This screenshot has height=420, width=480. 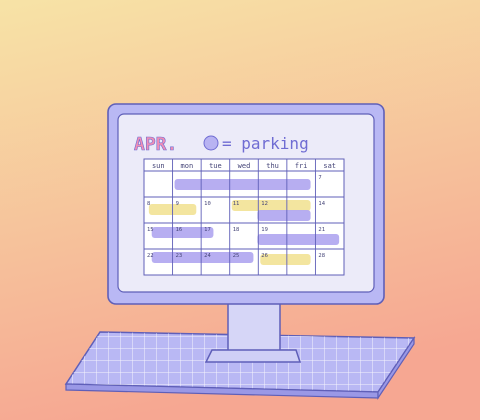 What do you see at coordinates (319, 178) in the screenshot?
I see `date-number: 7` at bounding box center [319, 178].